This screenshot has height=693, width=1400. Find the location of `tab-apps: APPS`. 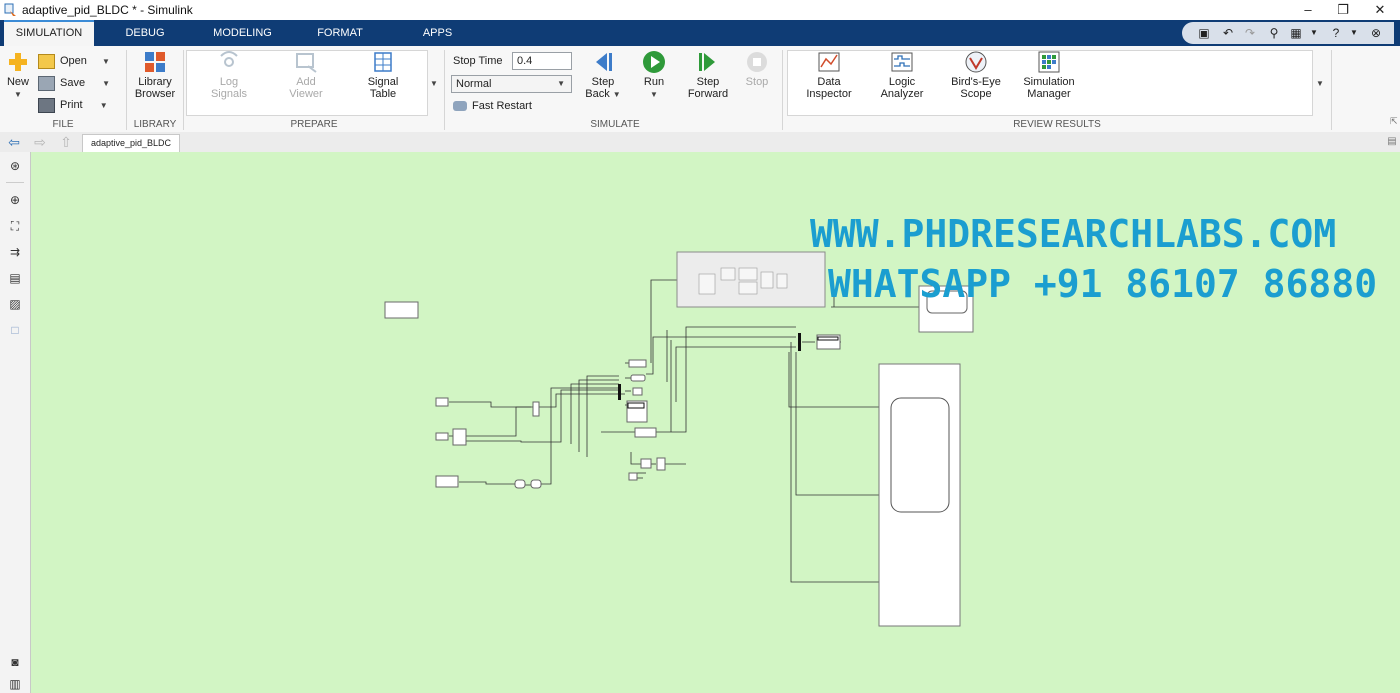

tab-apps: APPS is located at coordinates (437, 33).